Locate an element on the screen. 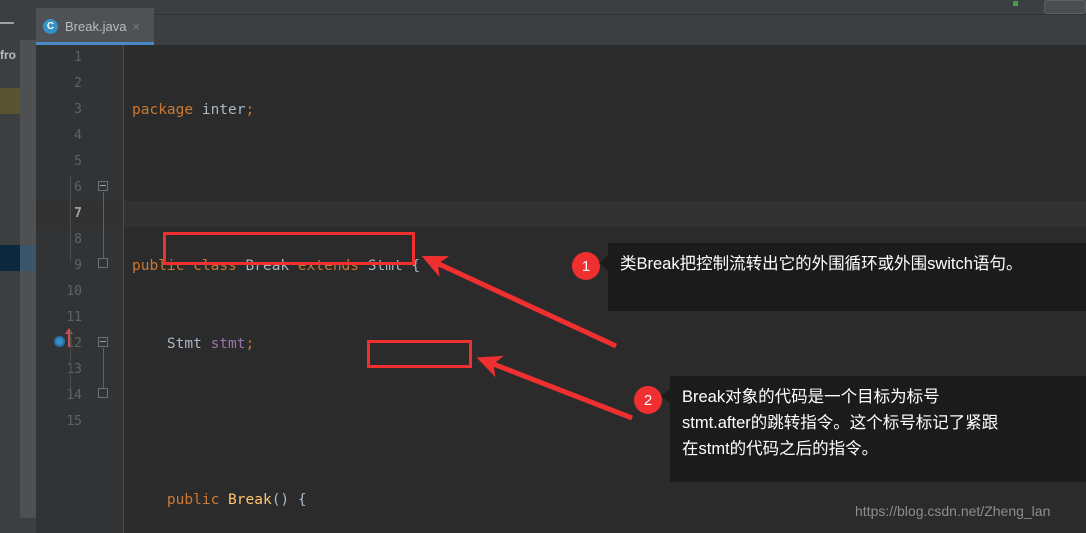  project-tree-header is located at coordinates (28, 20).